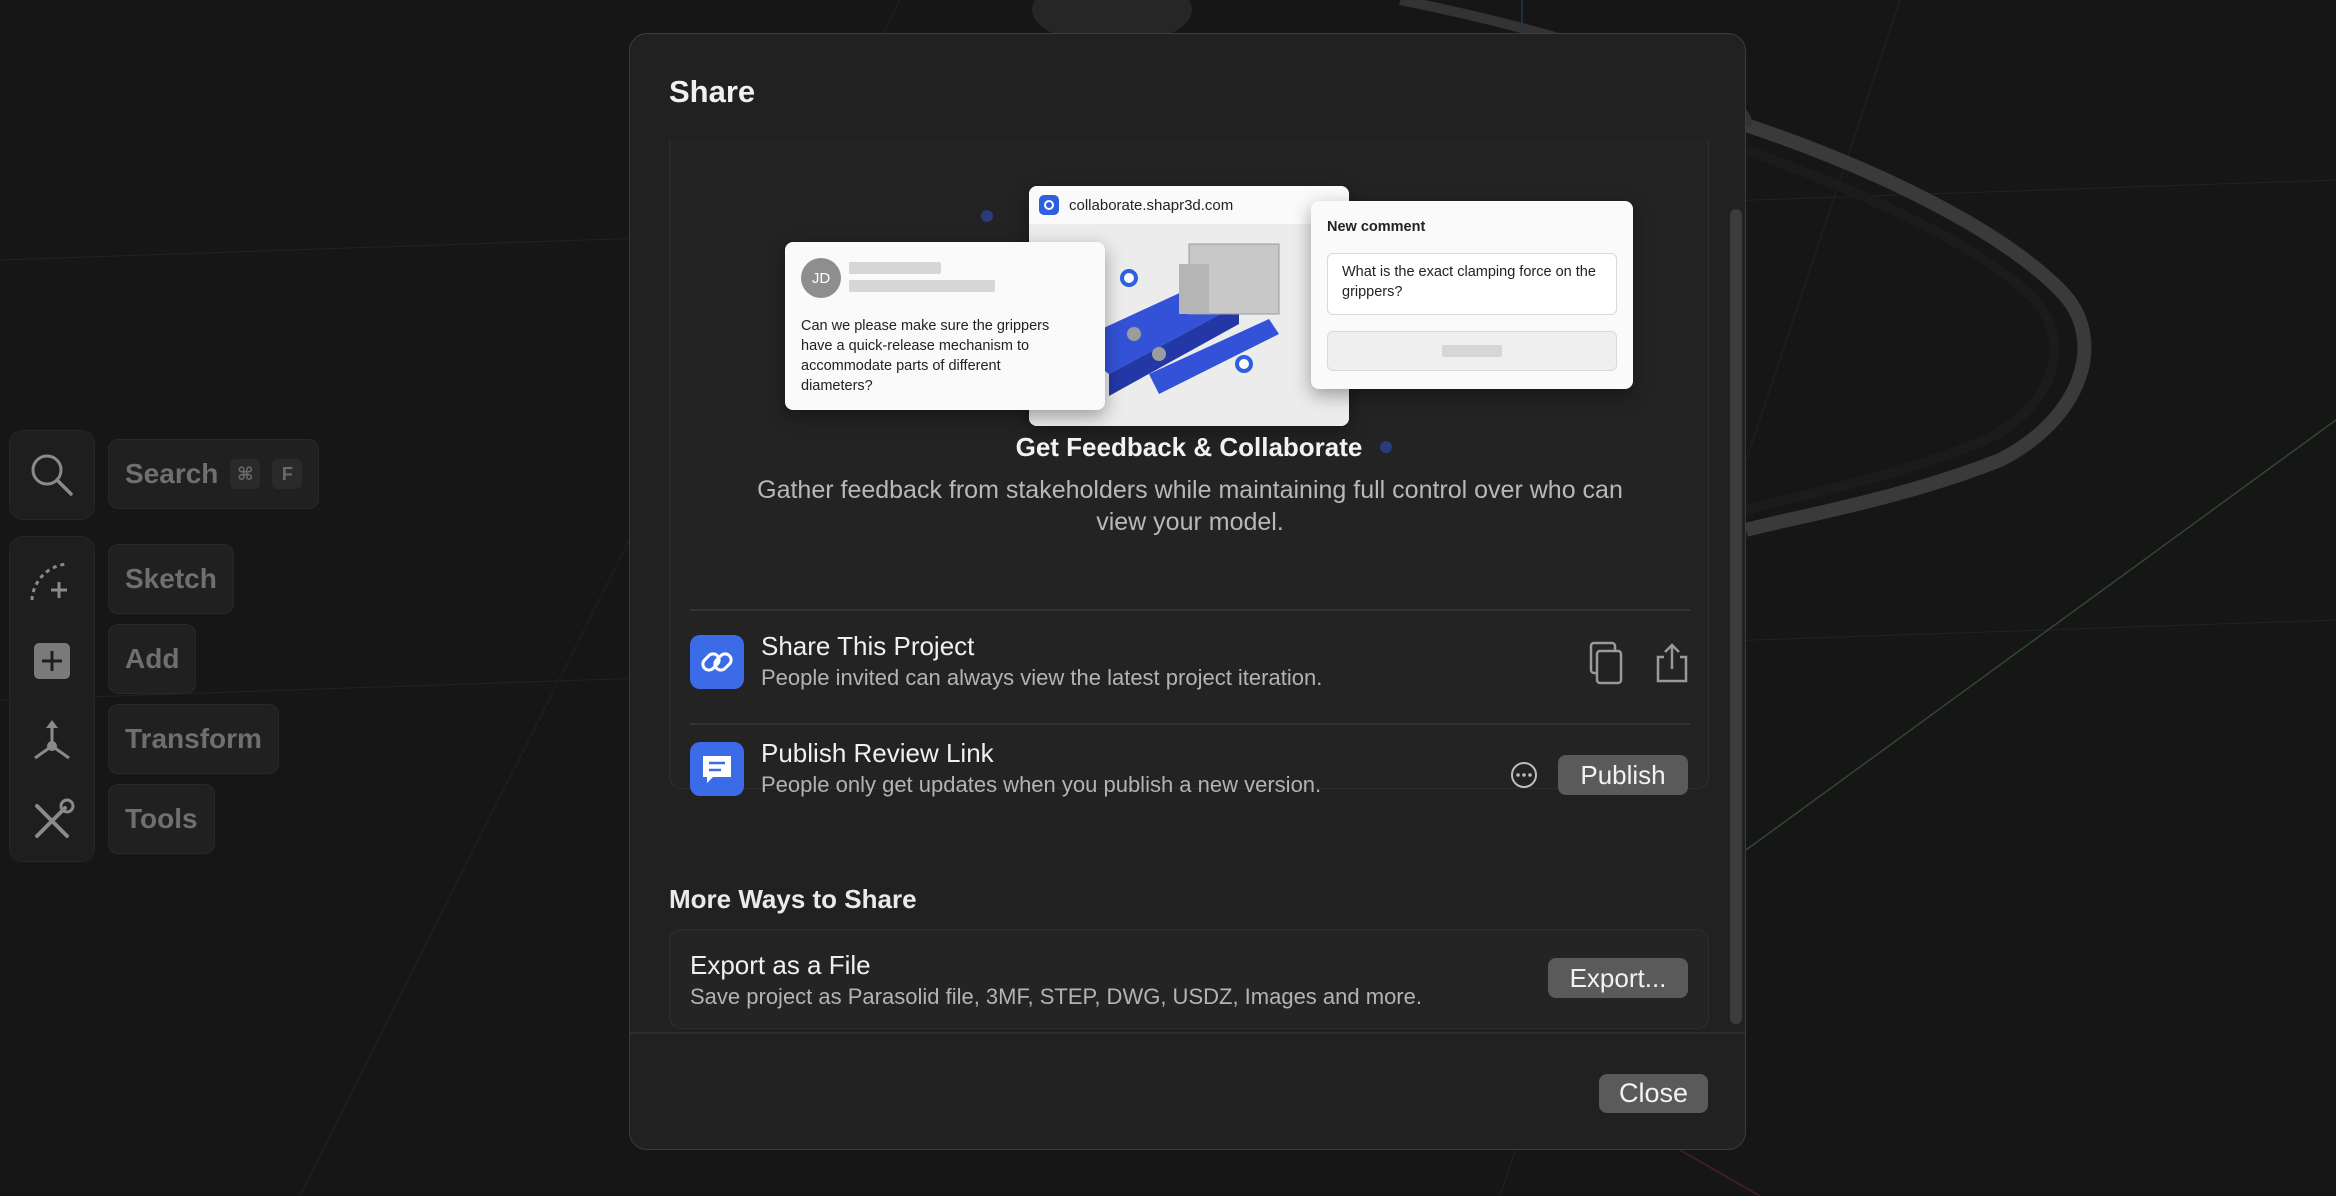 The image size is (2336, 1196). I want to click on tools-label: Tools, so click(161, 819).